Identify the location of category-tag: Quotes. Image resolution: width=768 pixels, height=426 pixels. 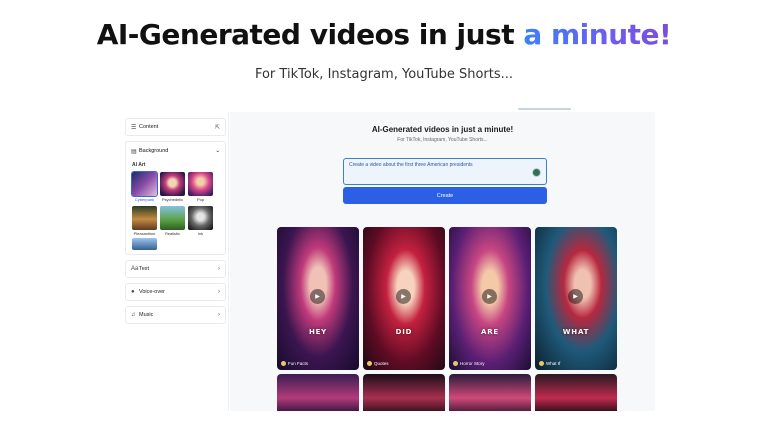
(378, 363).